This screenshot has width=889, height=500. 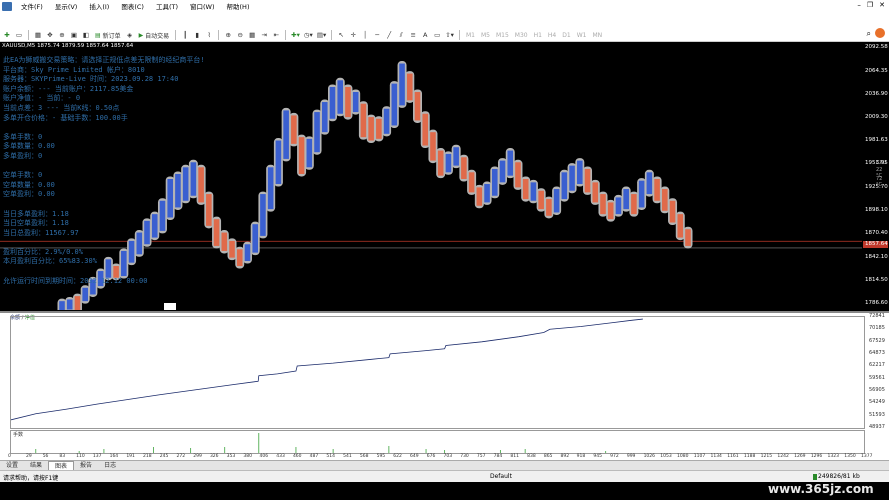 I want to click on tab-4: 日志, so click(x=110, y=465).